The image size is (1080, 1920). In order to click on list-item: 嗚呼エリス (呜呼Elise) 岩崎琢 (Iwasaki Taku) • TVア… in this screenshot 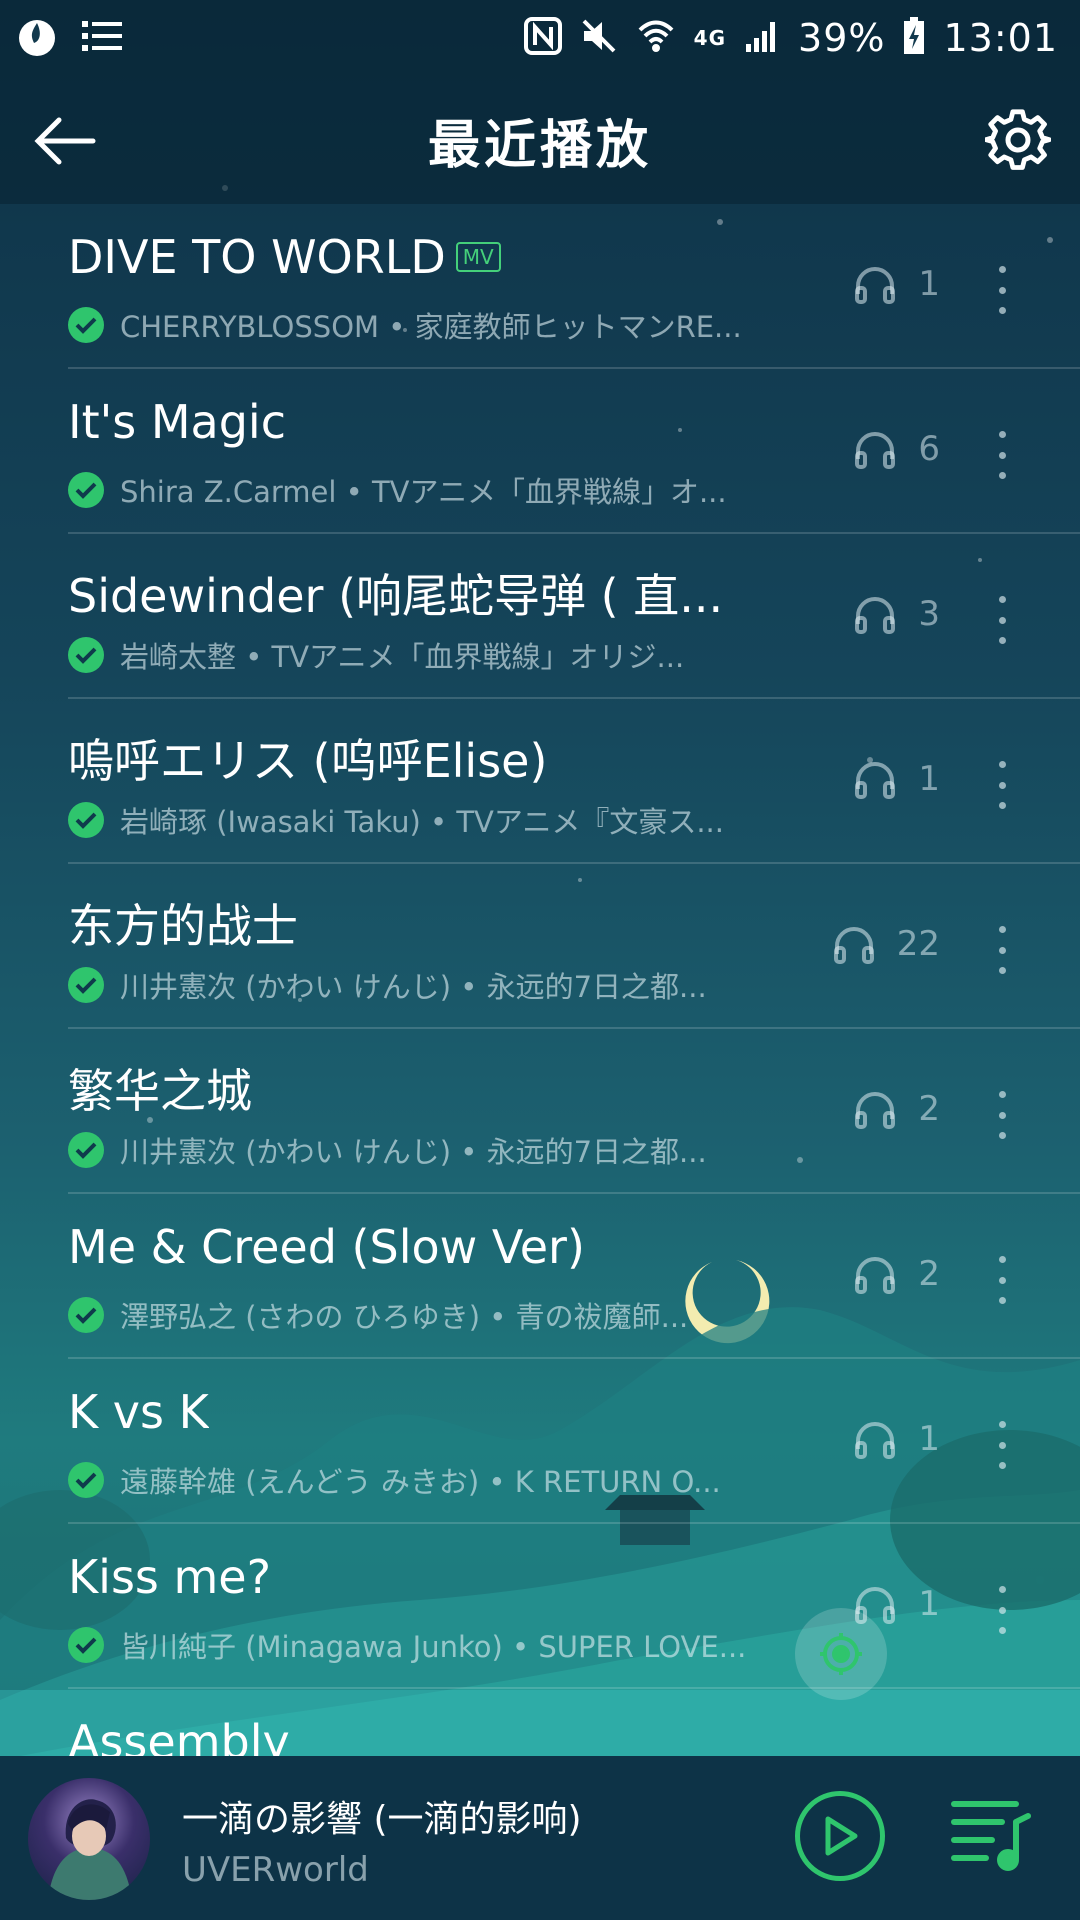, I will do `click(574, 781)`.